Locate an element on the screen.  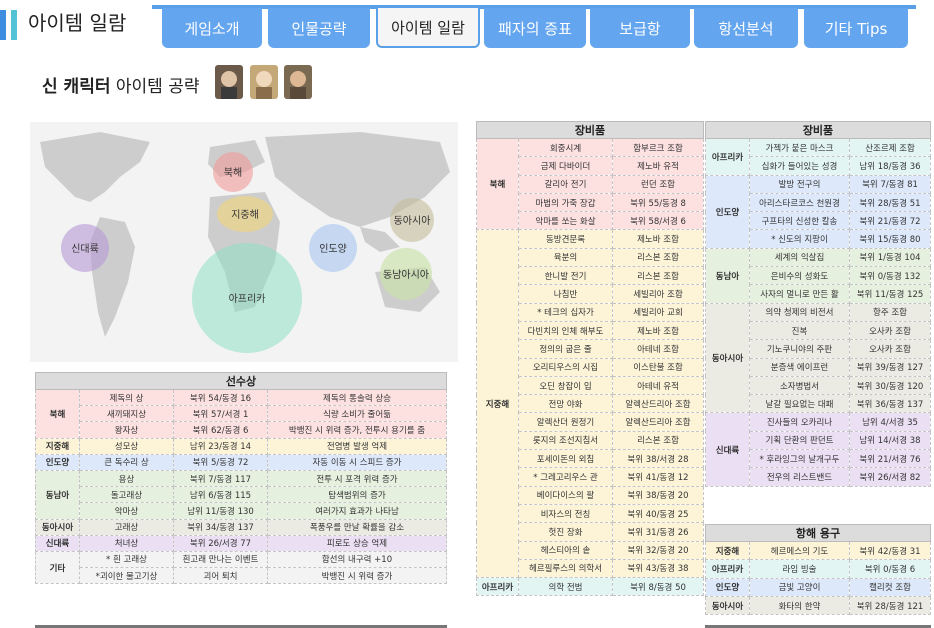
tab-route-analysis: 항선분석 is located at coordinates (746, 28).